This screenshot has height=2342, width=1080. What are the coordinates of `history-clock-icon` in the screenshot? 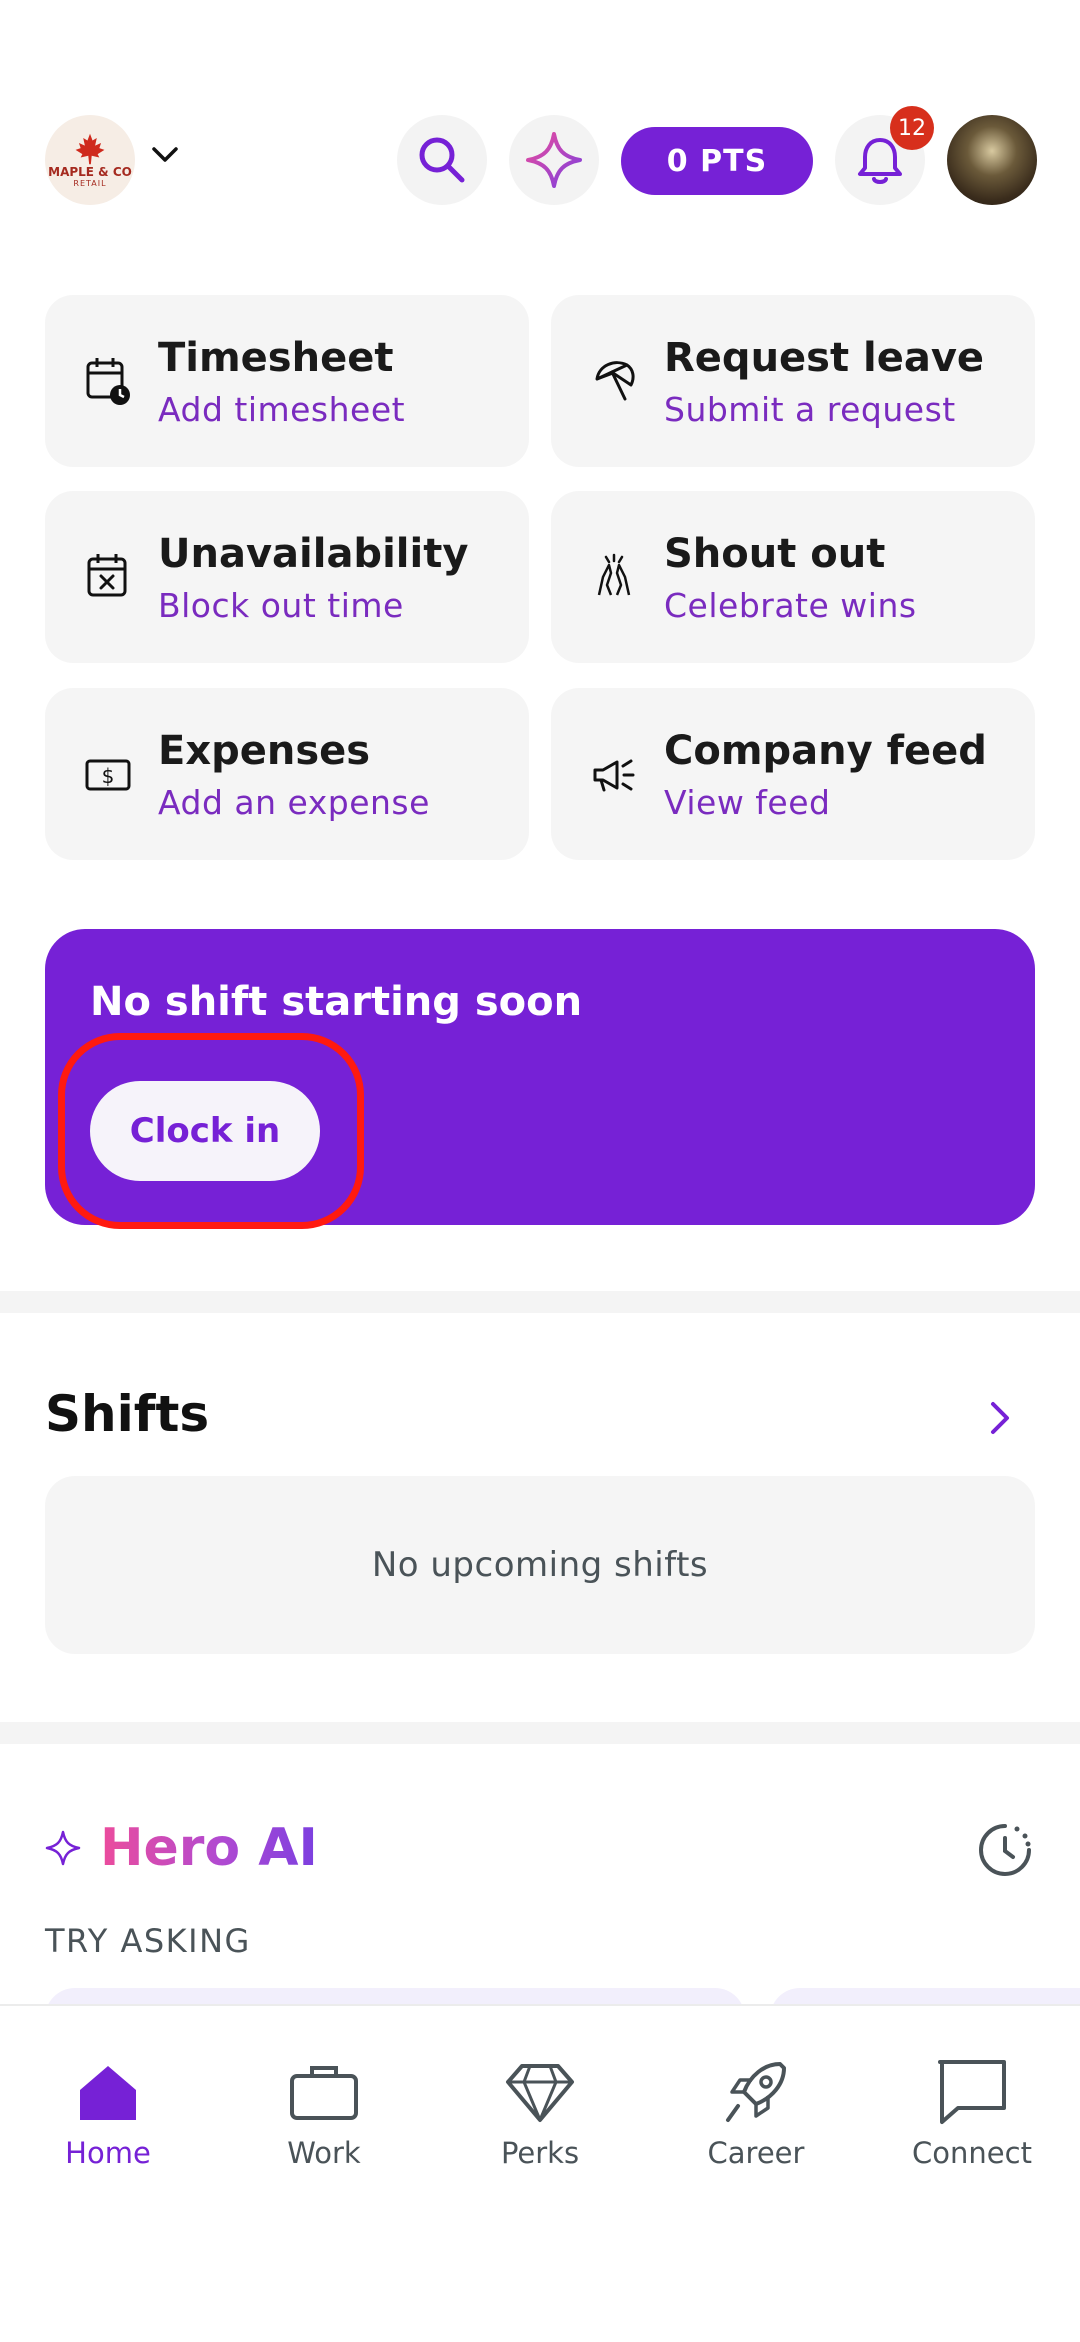 It's located at (1005, 1850).